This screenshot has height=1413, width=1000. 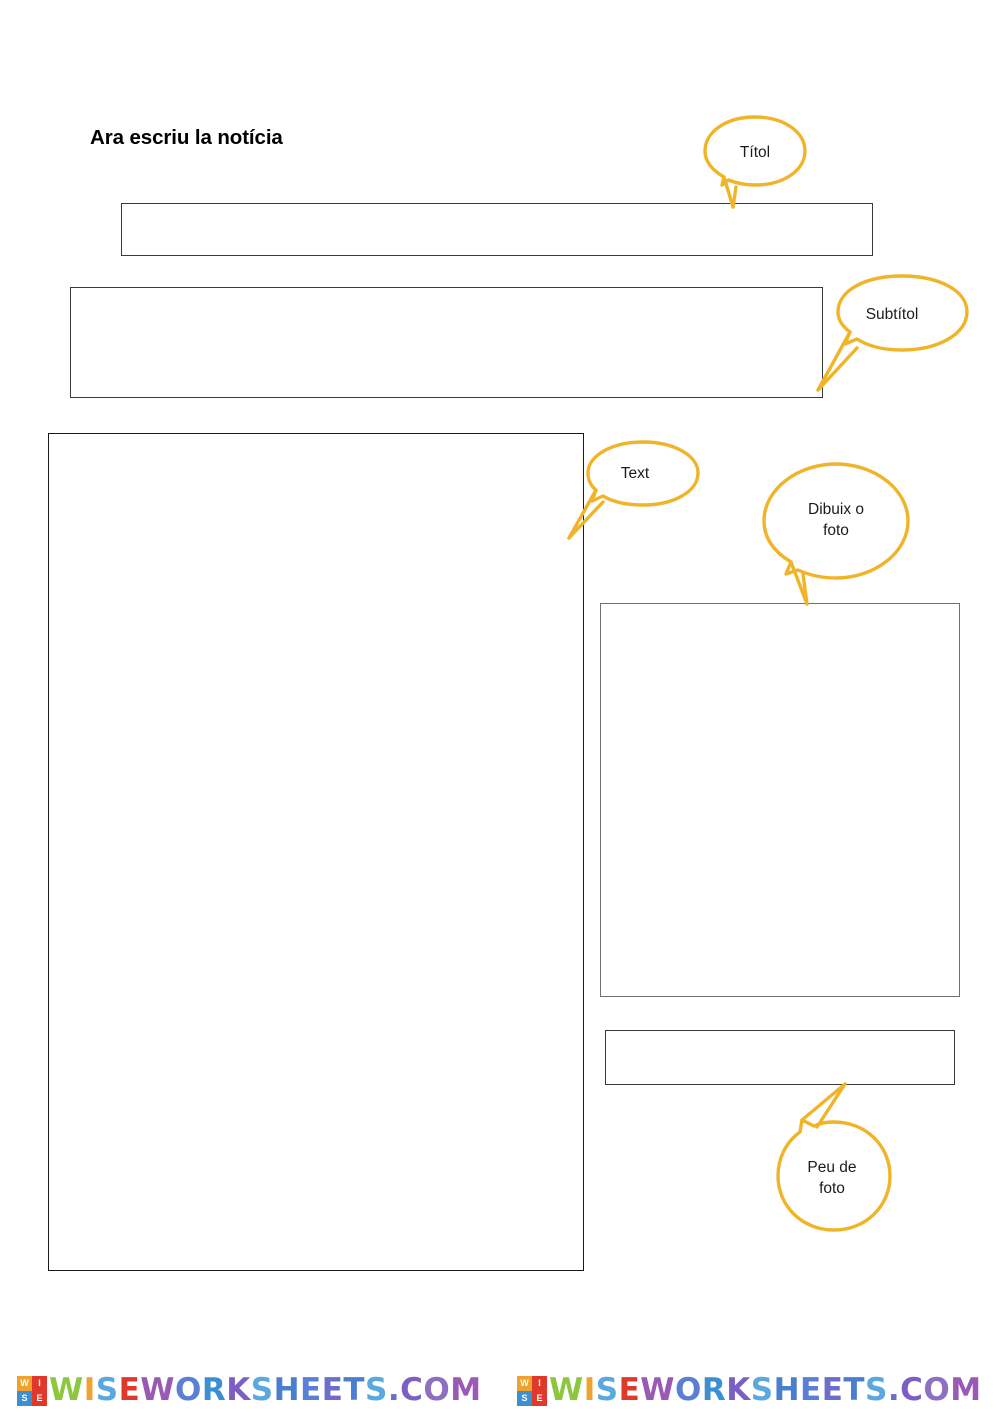 What do you see at coordinates (186, 137) in the screenshot?
I see `page-title: Ara escriu la notícia` at bounding box center [186, 137].